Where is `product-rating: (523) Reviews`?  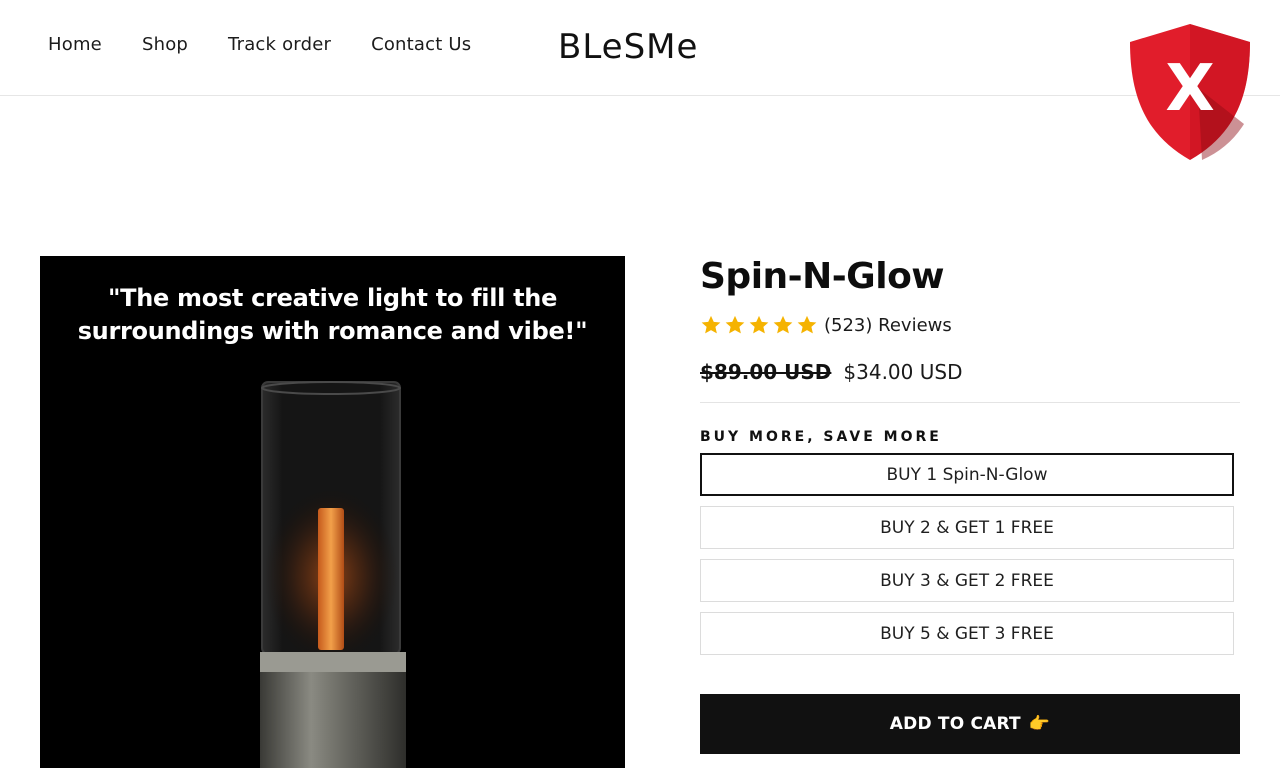 product-rating: (523) Reviews is located at coordinates (970, 325).